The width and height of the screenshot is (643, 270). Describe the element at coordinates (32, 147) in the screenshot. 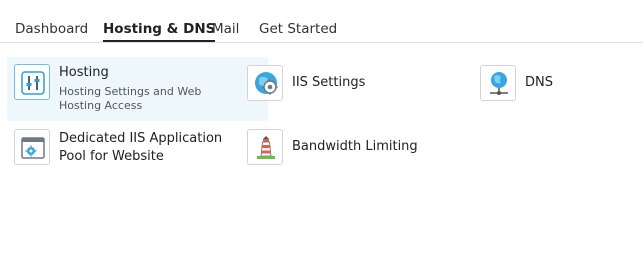

I see `app-window-gear-icon` at that location.